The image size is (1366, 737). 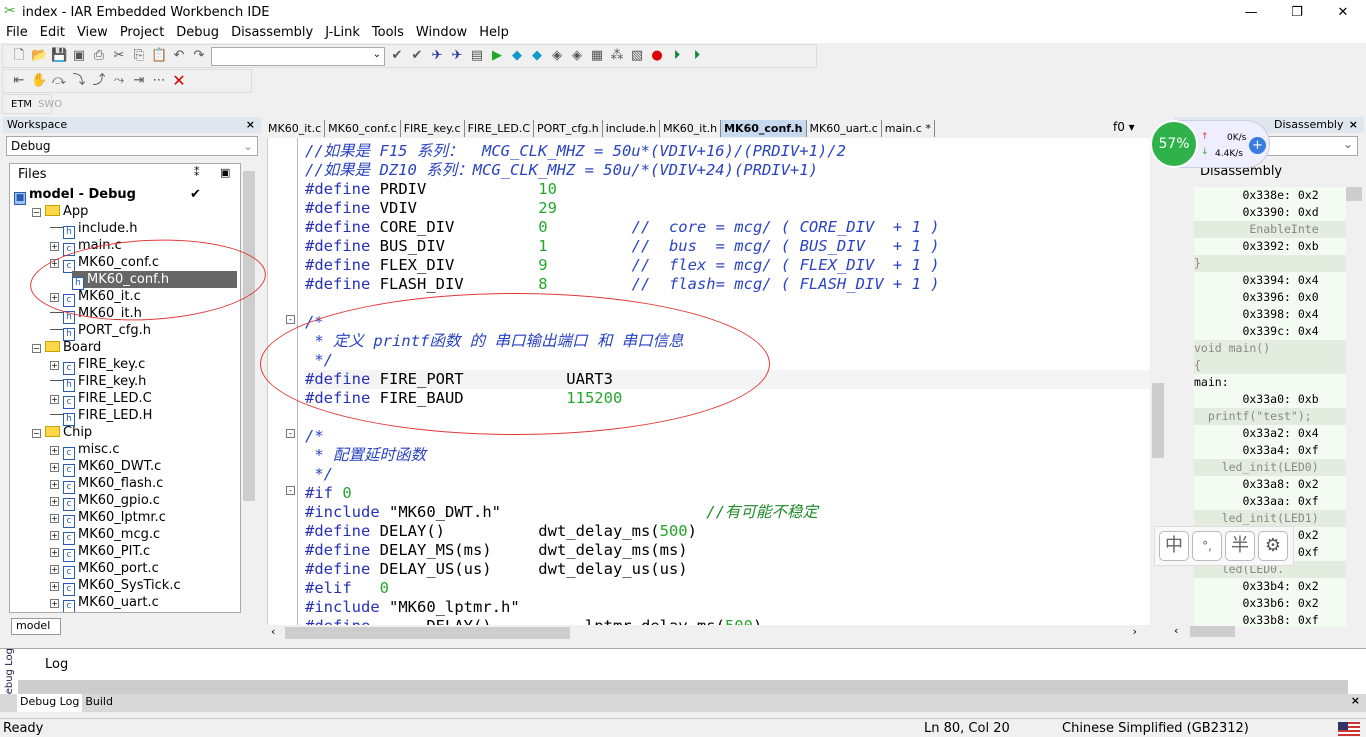 What do you see at coordinates (1270, 603) in the screenshot?
I see `disassembly-line: 0x33b6: 0x2` at bounding box center [1270, 603].